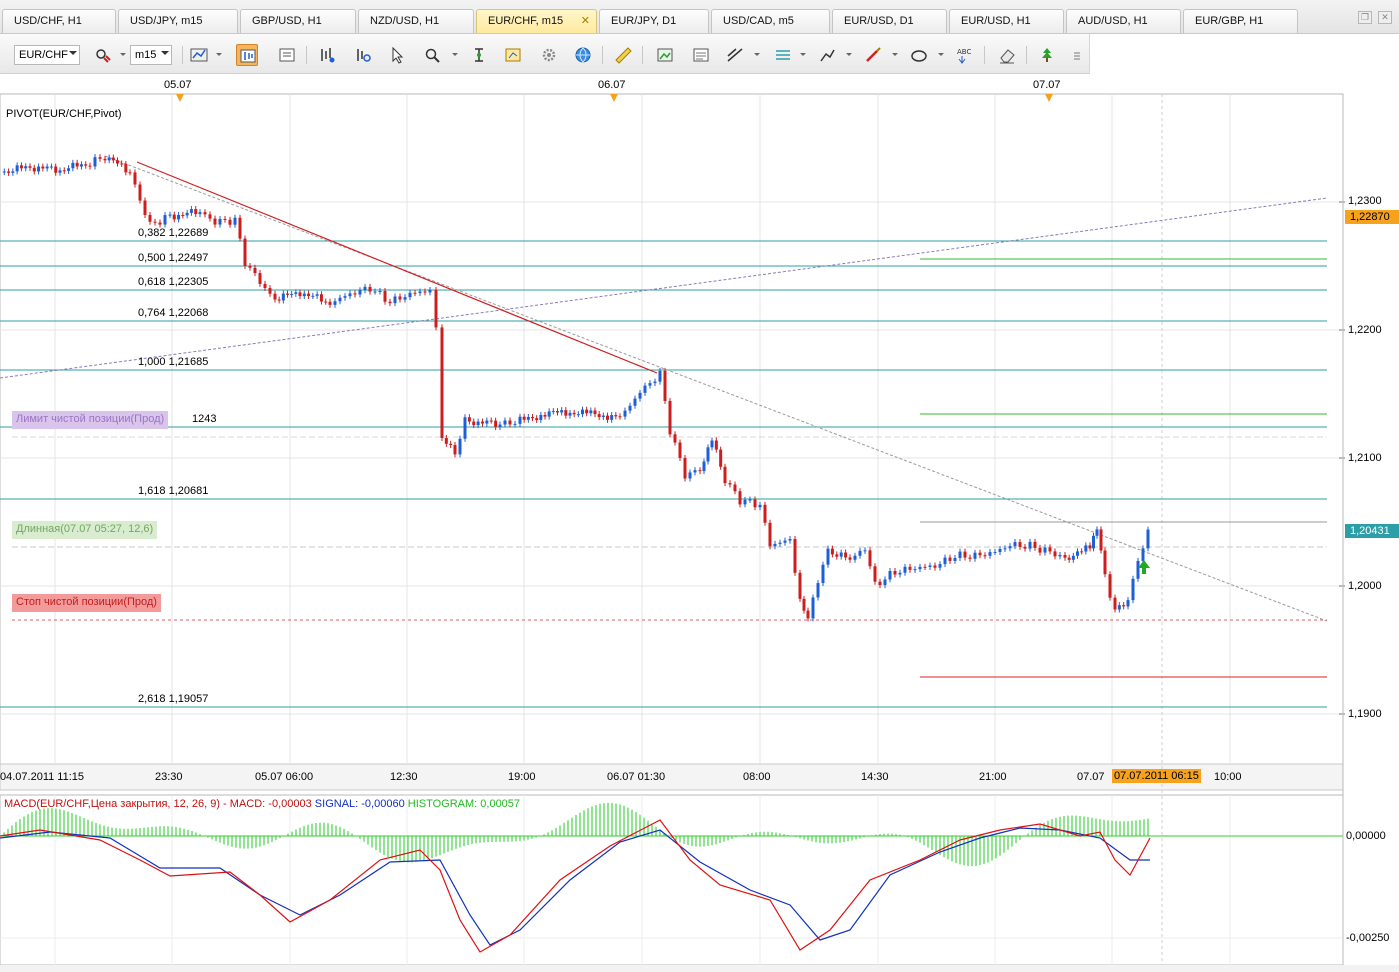 The image size is (1399, 972). Describe the element at coordinates (43, 55) in the screenshot. I see `instrument-value: EUR/CHF` at that location.